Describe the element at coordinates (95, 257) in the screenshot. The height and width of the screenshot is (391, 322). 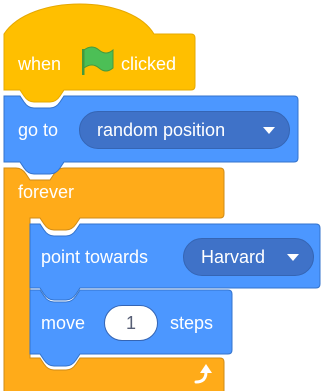
I see `point-towards-label: point towards` at that location.